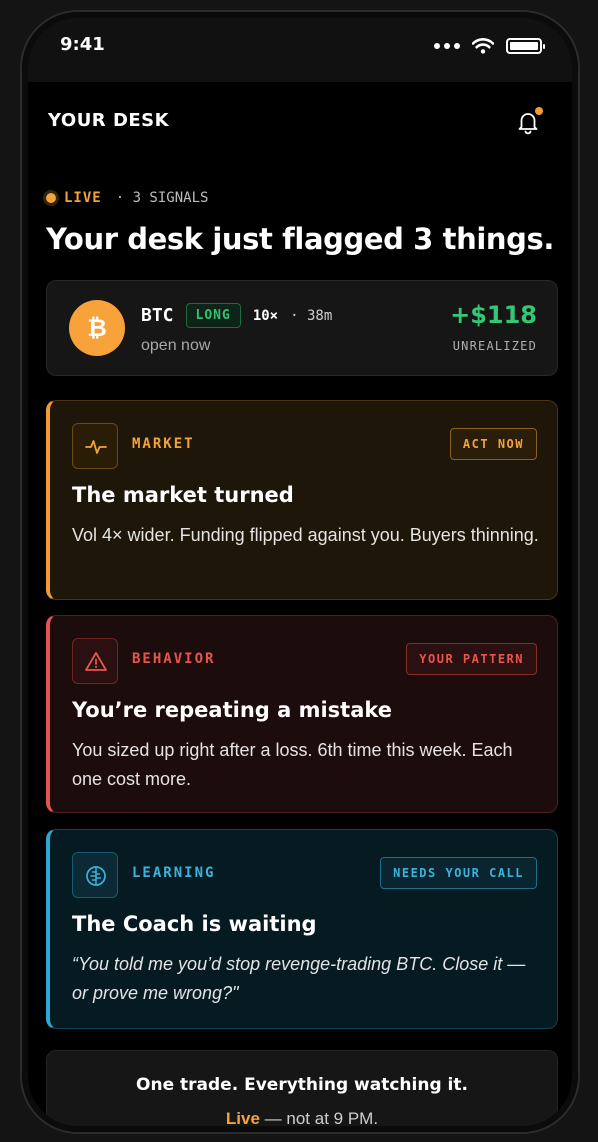  I want to click on warning-icon, so click(95, 661).